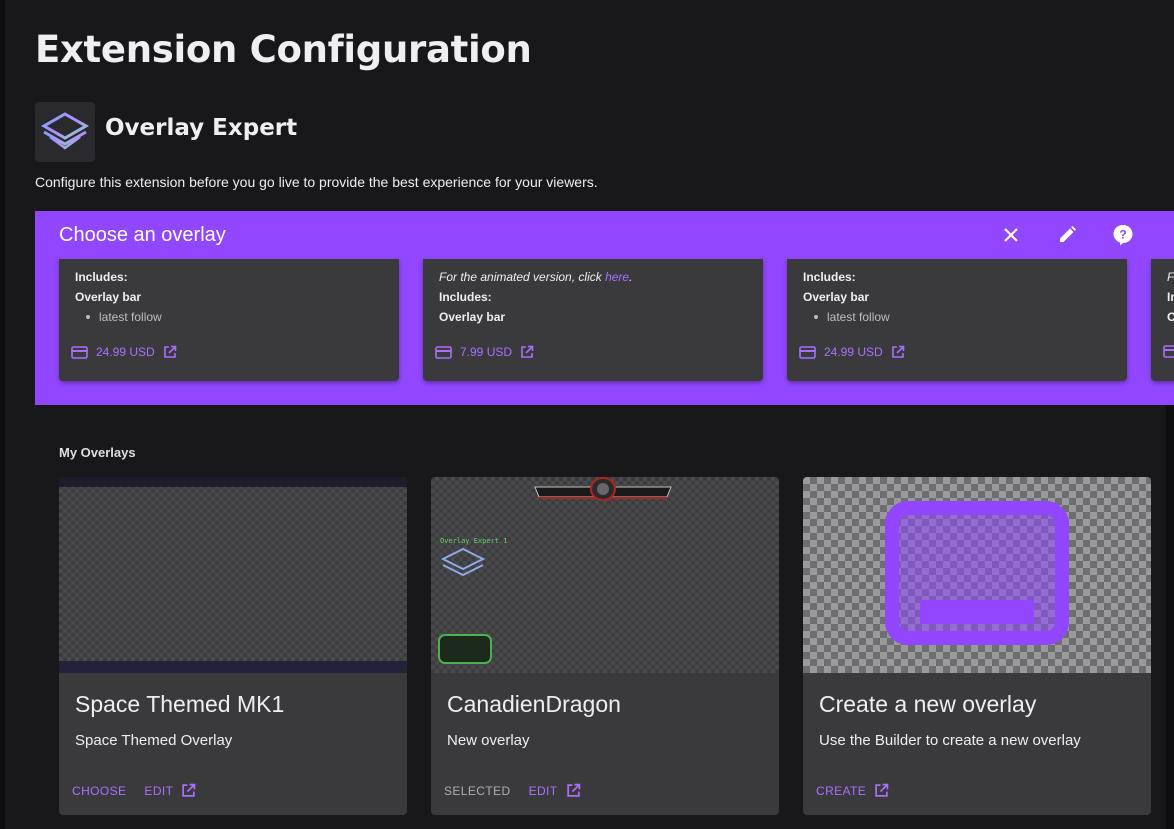 The image size is (1174, 829). What do you see at coordinates (283, 49) in the screenshot?
I see `page-title: Extension Configuration` at bounding box center [283, 49].